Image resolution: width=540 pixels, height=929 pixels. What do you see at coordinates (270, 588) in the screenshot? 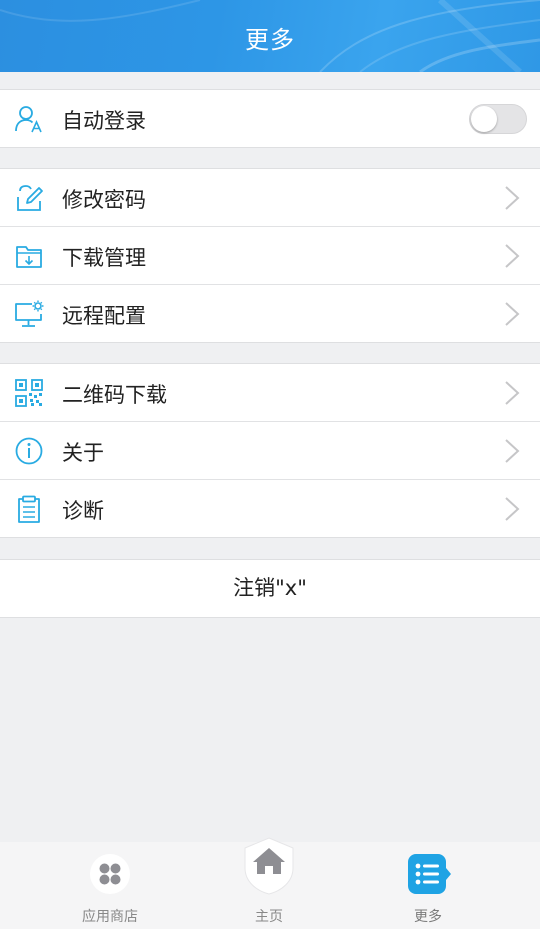
I see `logout-button: 注销"x"` at bounding box center [270, 588].